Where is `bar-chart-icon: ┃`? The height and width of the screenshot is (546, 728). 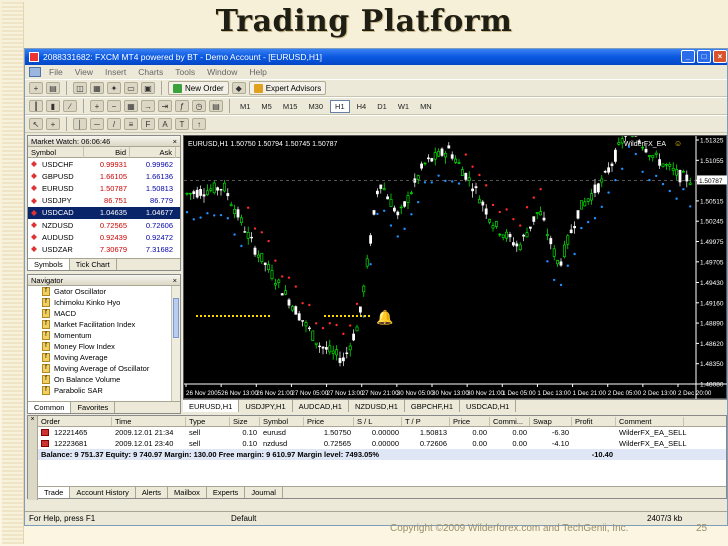
bar-chart-icon: ┃ is located at coordinates (36, 106).